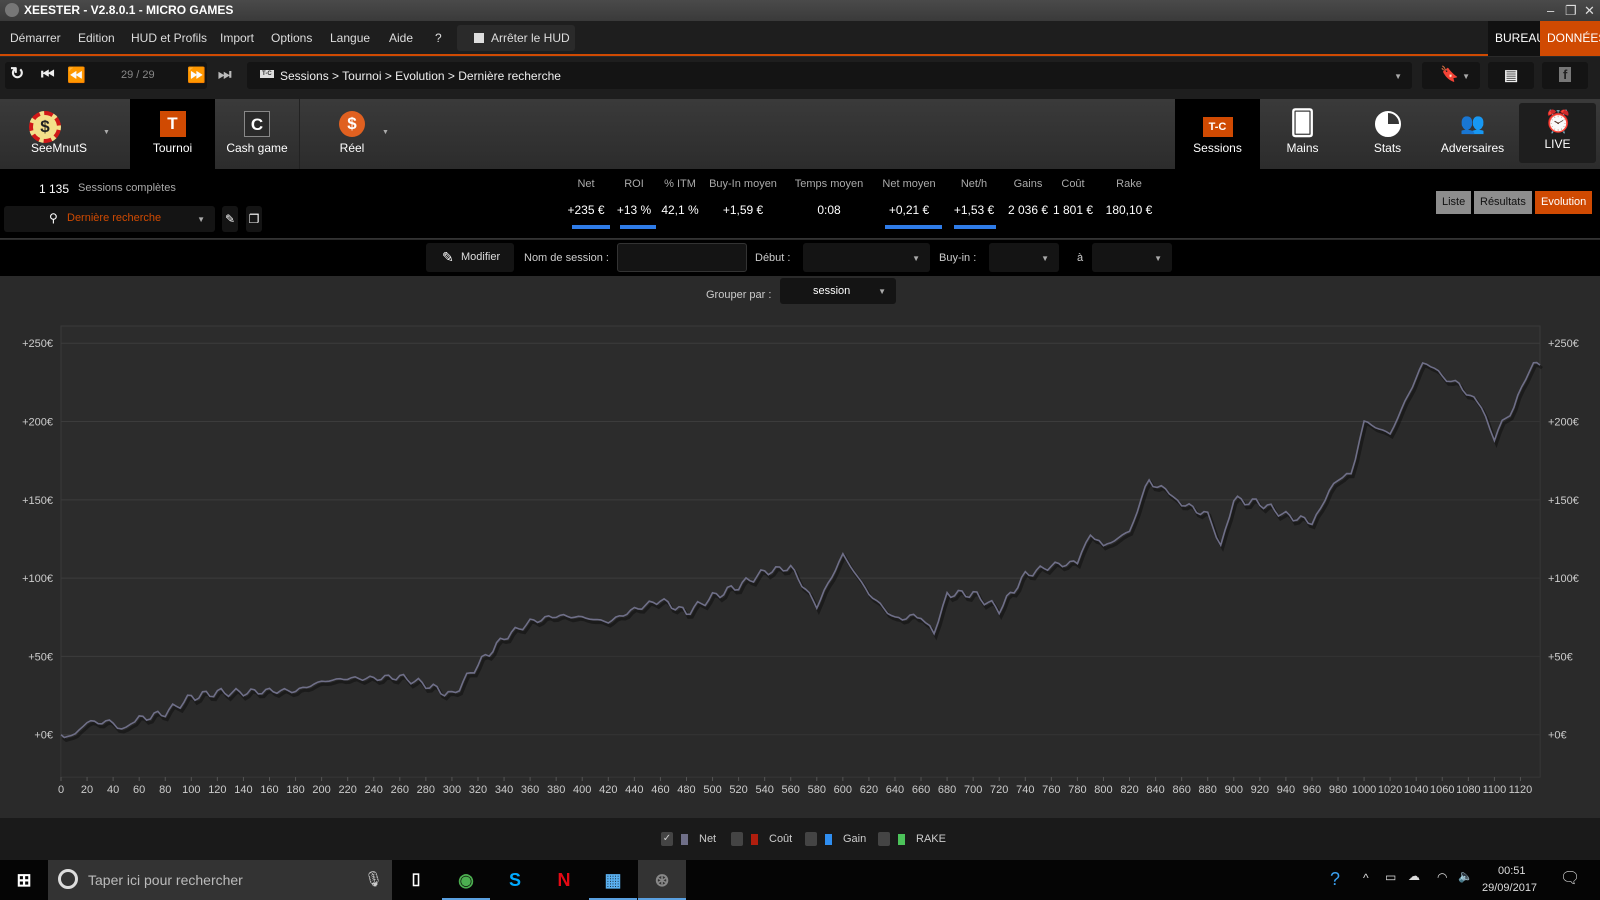  What do you see at coordinates (660, 790) in the screenshot?
I see `x-tick-label: 460` at bounding box center [660, 790].